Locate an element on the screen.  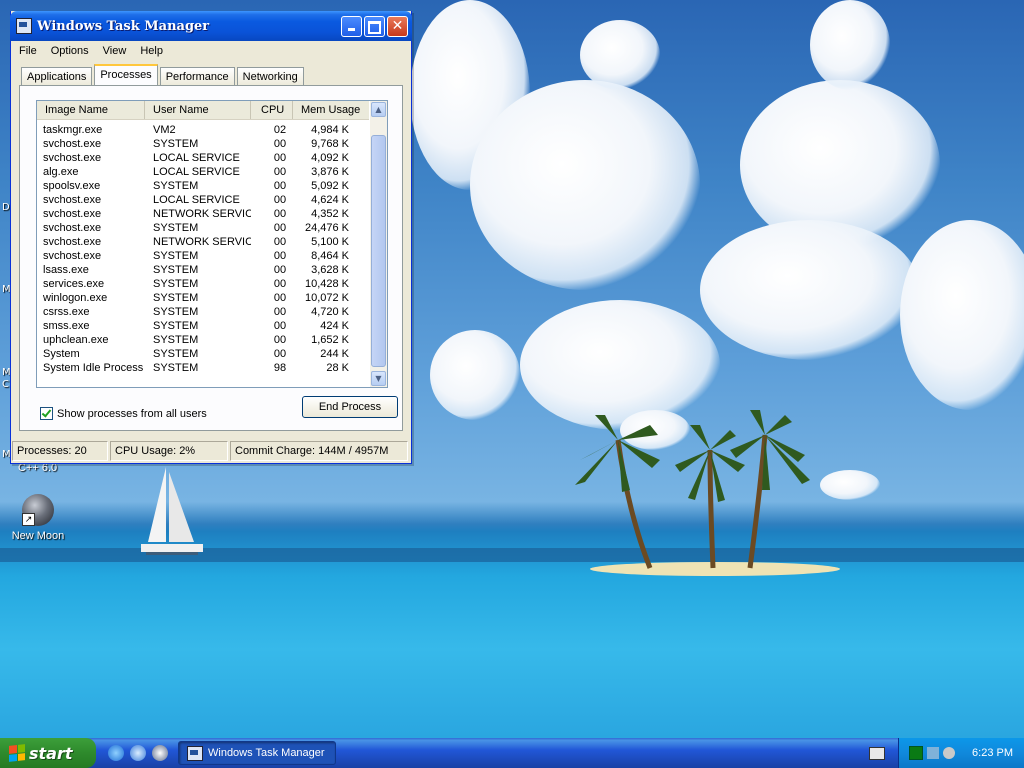
process-mem-usage: 28 K is located at coordinates (337, 368).